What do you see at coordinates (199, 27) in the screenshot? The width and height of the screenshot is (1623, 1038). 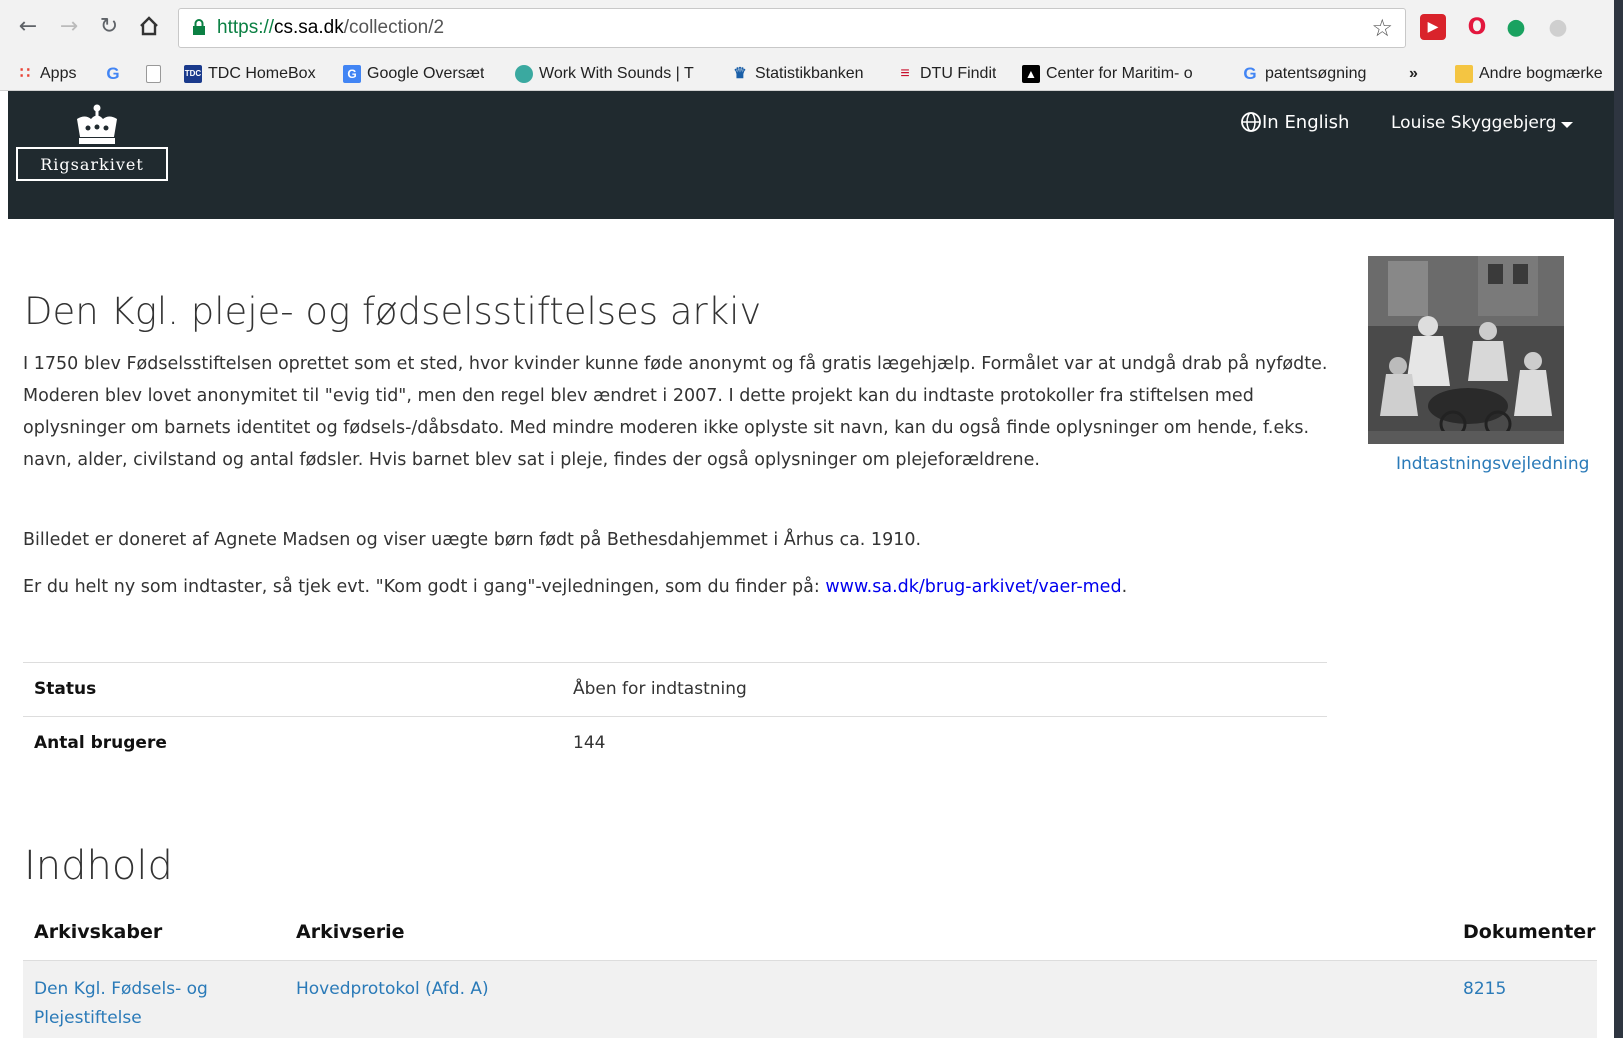 I see `lock-icon` at bounding box center [199, 27].